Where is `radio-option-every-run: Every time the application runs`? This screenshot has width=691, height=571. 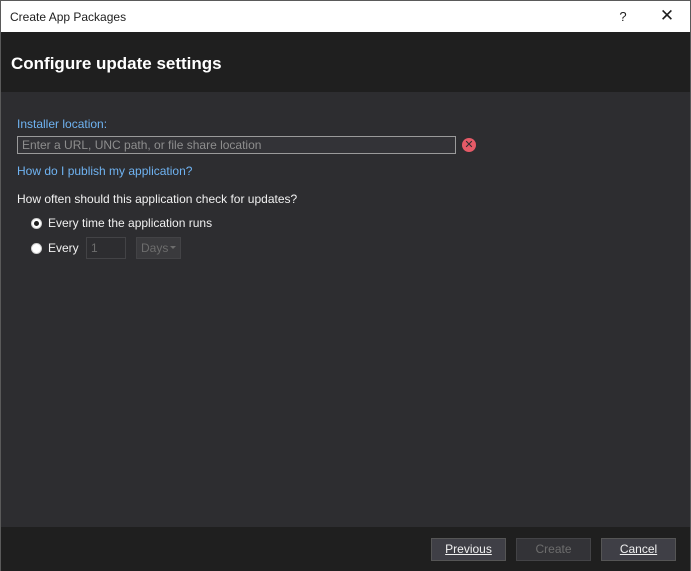 radio-option-every-run: Every time the application runs is located at coordinates (121, 223).